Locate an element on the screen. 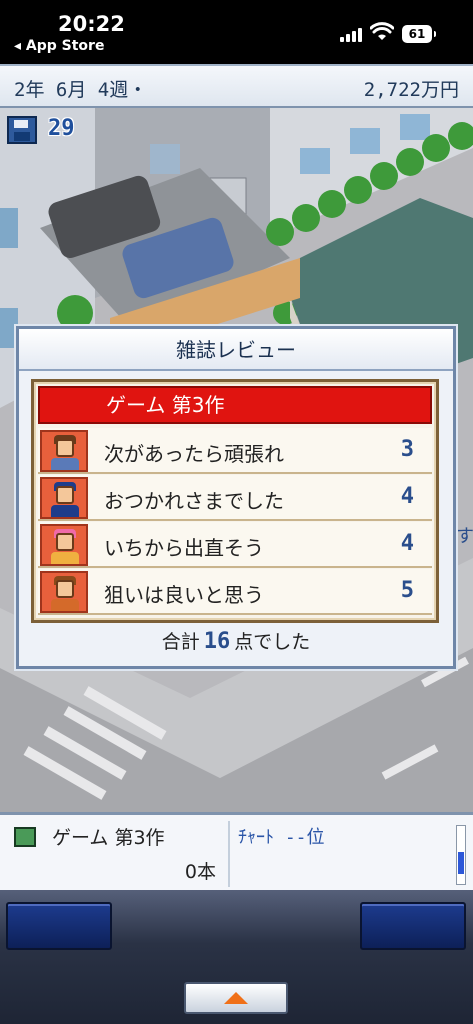 The image size is (473, 1024). chart-rank: ﾁｬｰﾄ --位 is located at coordinates (281, 837).